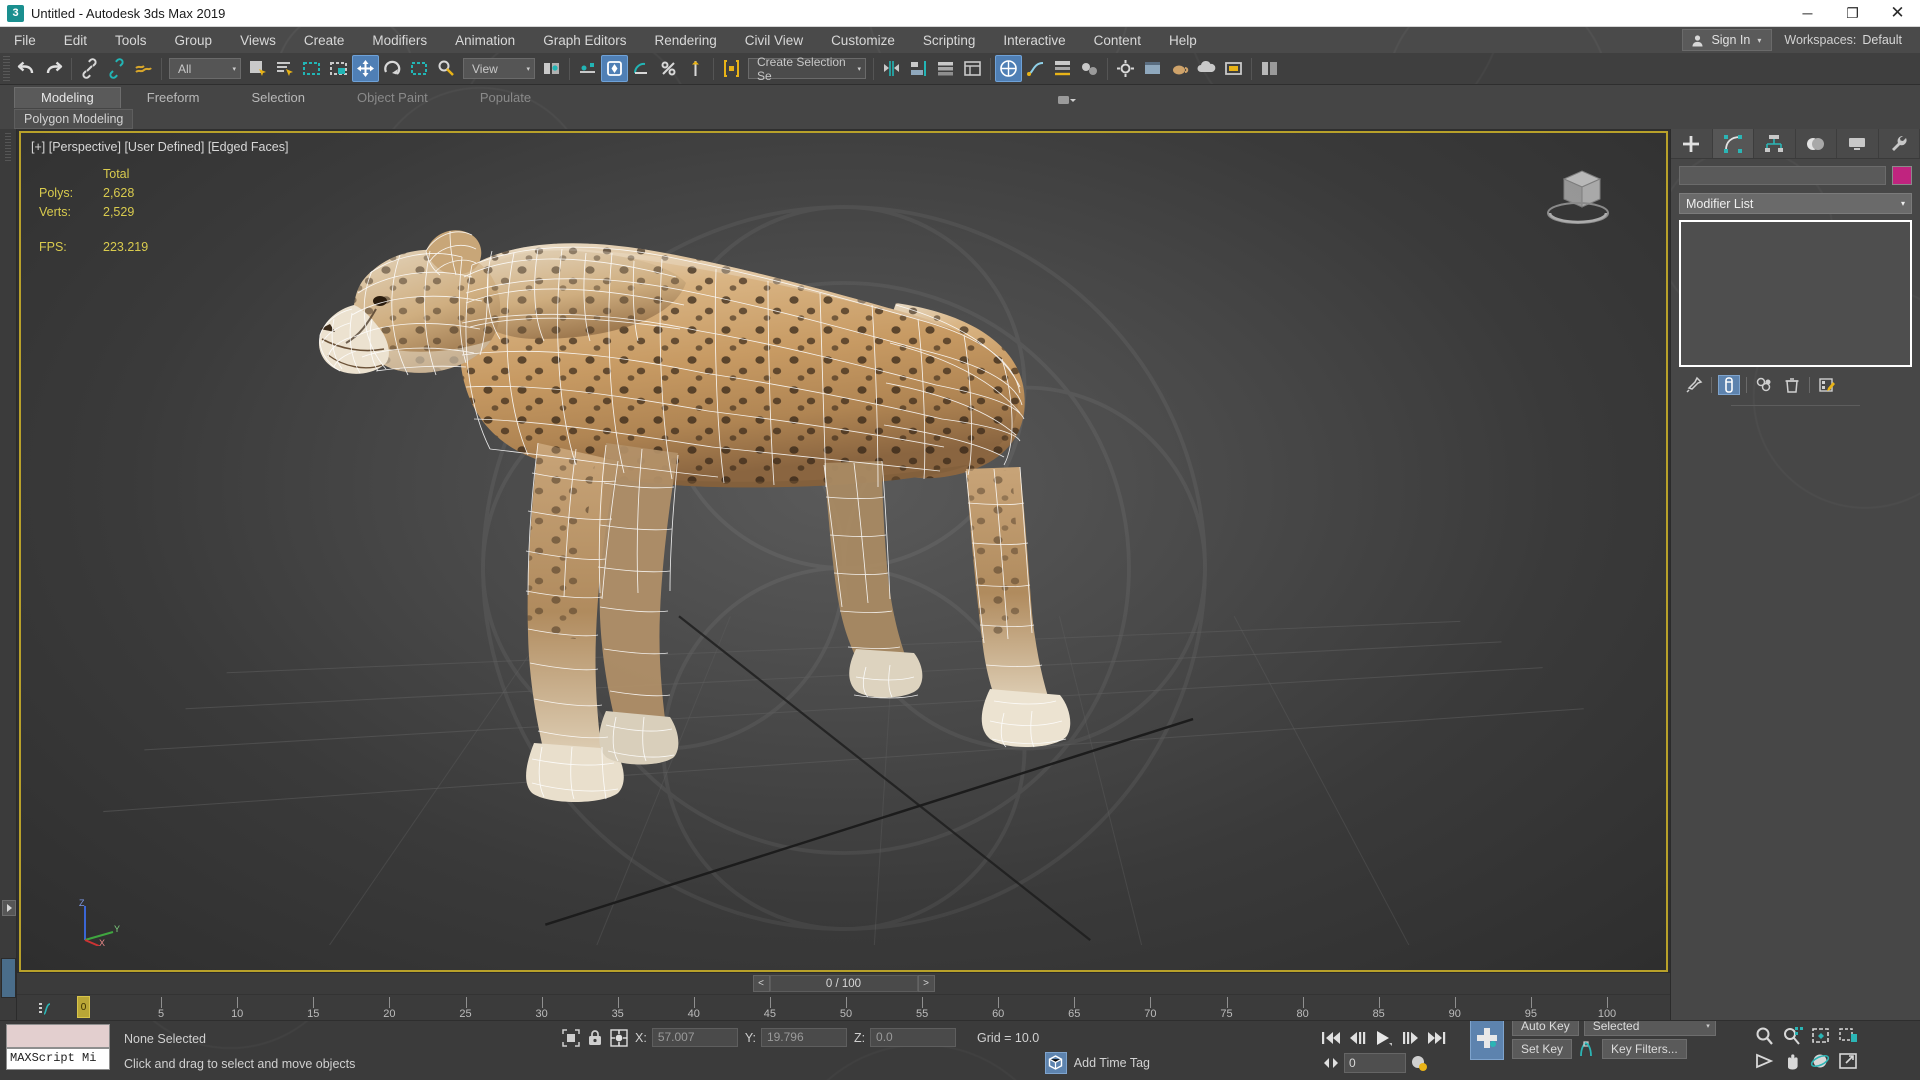 The height and width of the screenshot is (1080, 1920). What do you see at coordinates (1782, 175) in the screenshot?
I see `object-name-field` at bounding box center [1782, 175].